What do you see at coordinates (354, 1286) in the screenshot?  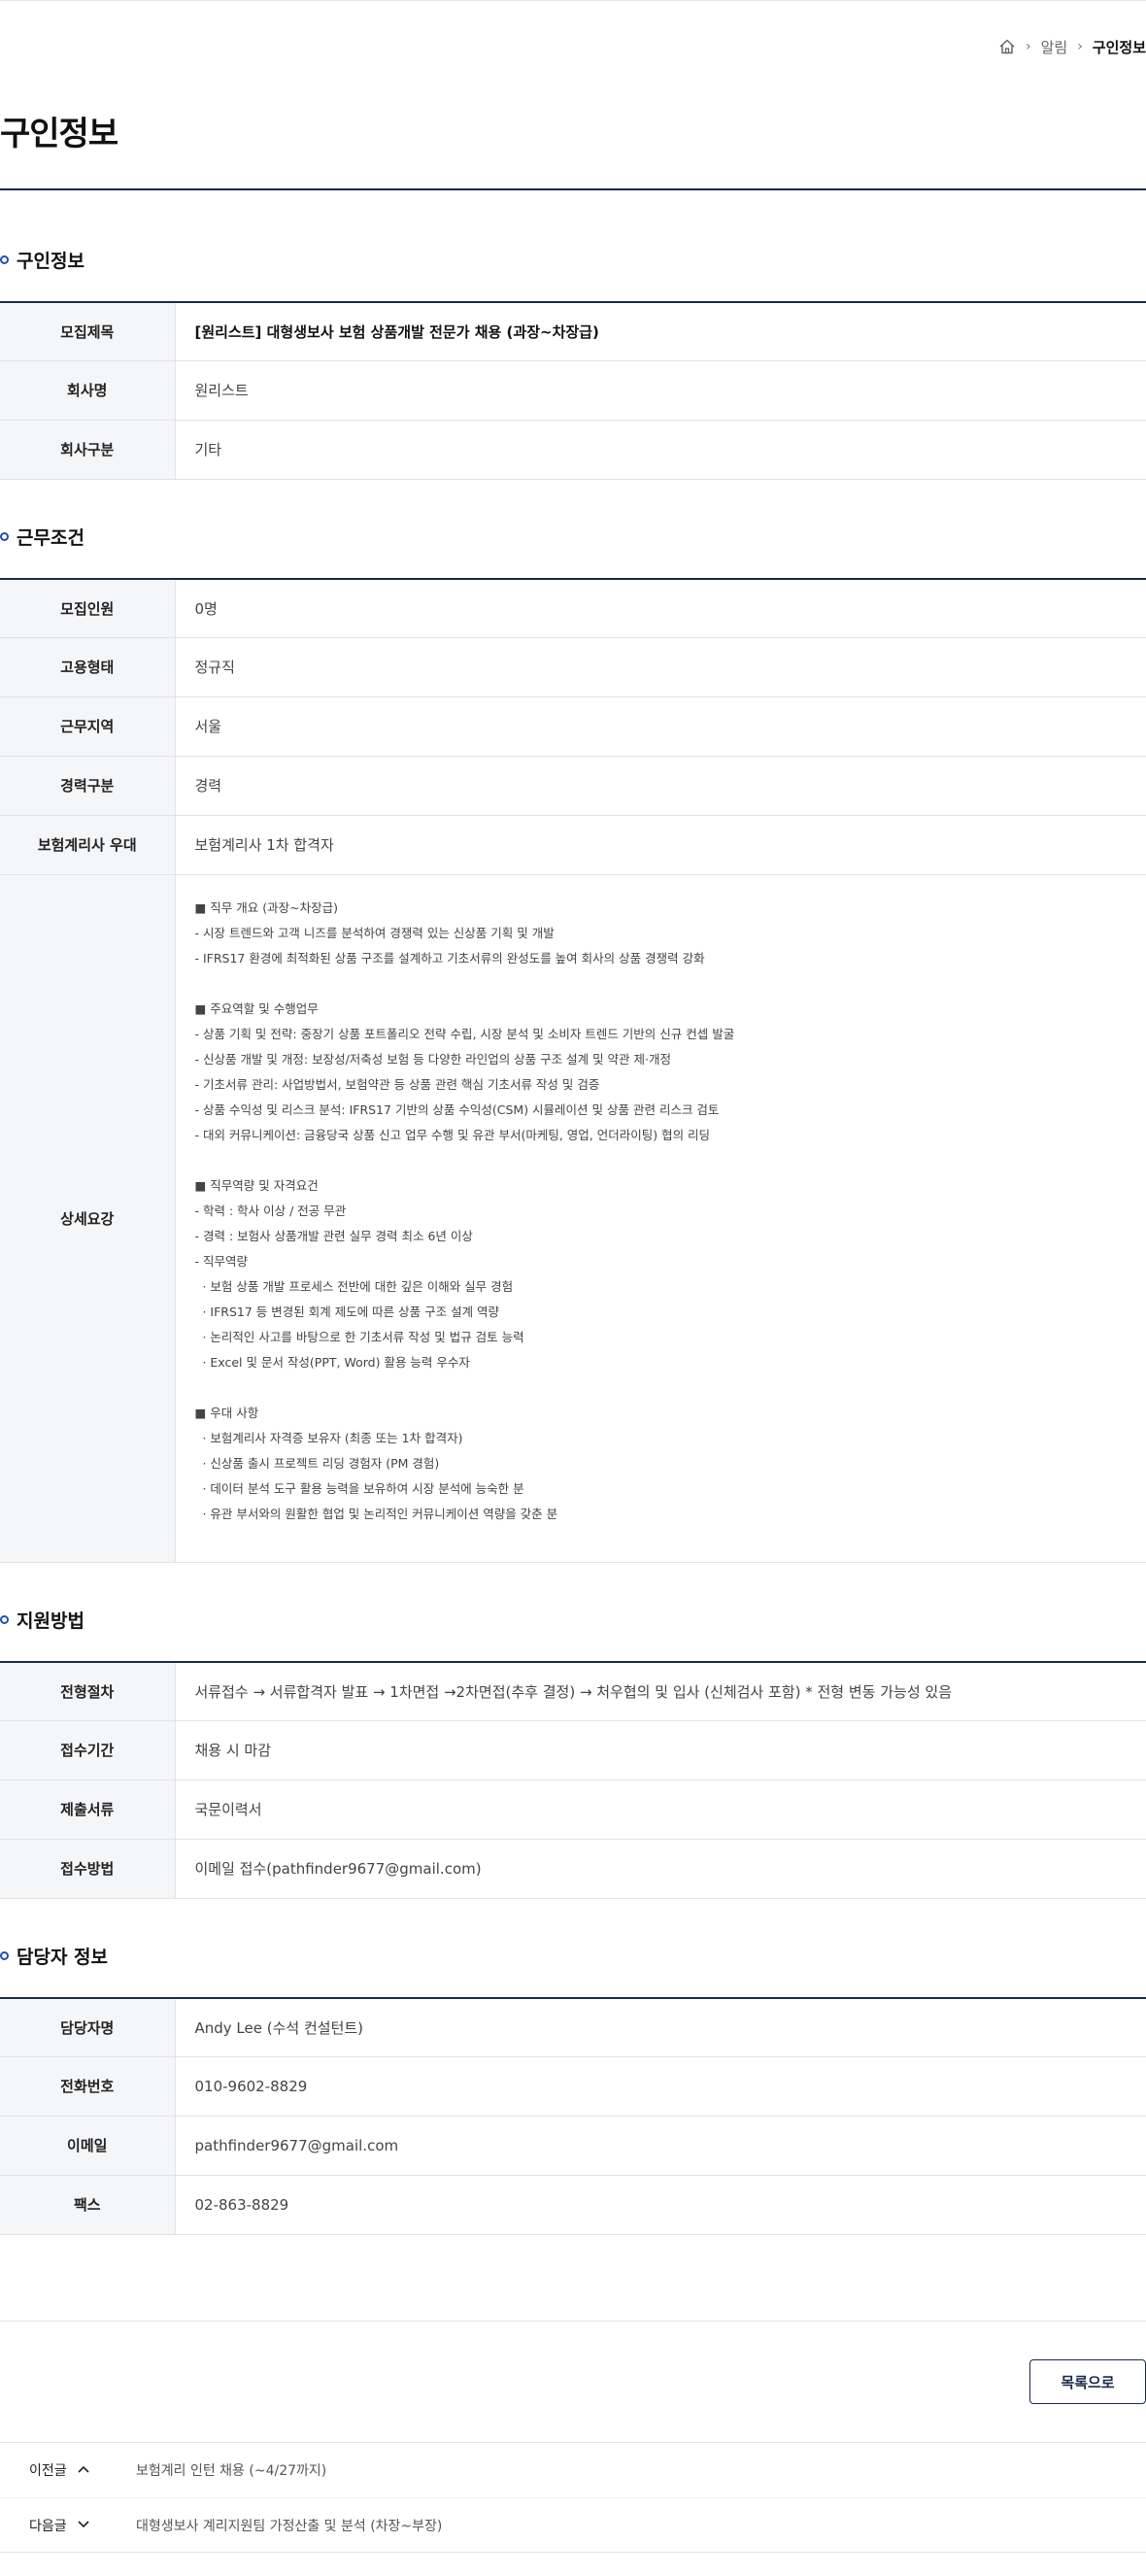 I see `detail-line: · 보험 상품 개발 프로세스 전반에 대한 깊은 이해와 실무 경험` at bounding box center [354, 1286].